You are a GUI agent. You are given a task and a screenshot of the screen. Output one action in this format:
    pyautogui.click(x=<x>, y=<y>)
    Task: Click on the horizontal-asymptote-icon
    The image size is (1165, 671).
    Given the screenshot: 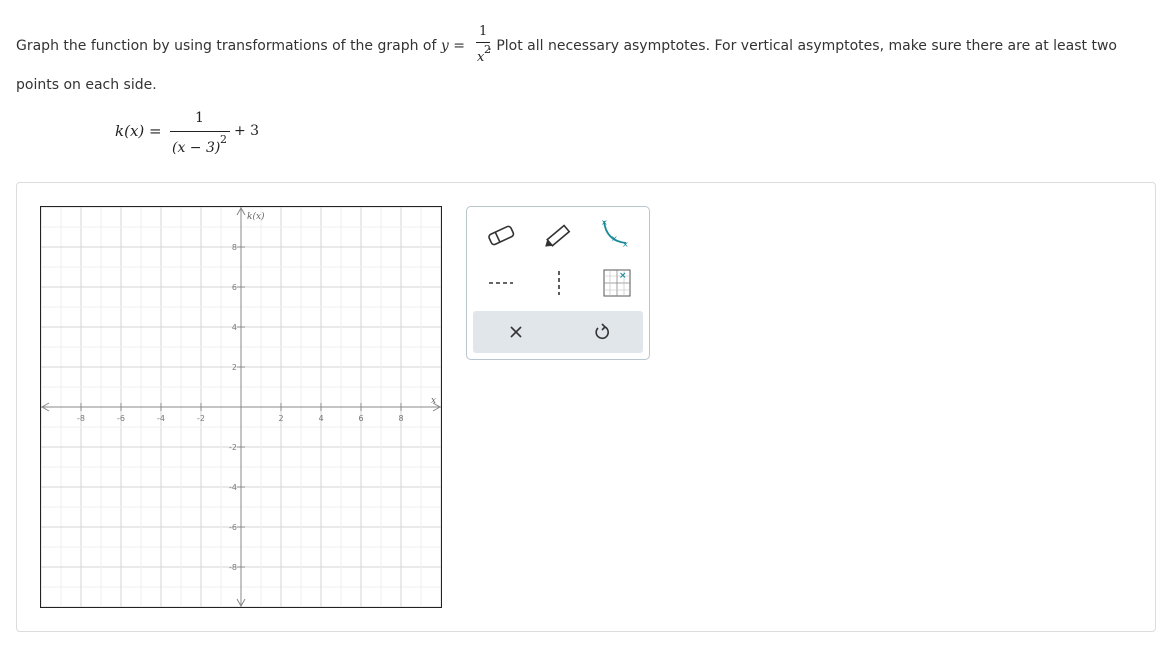 What is the action you would take?
    pyautogui.click(x=501, y=283)
    